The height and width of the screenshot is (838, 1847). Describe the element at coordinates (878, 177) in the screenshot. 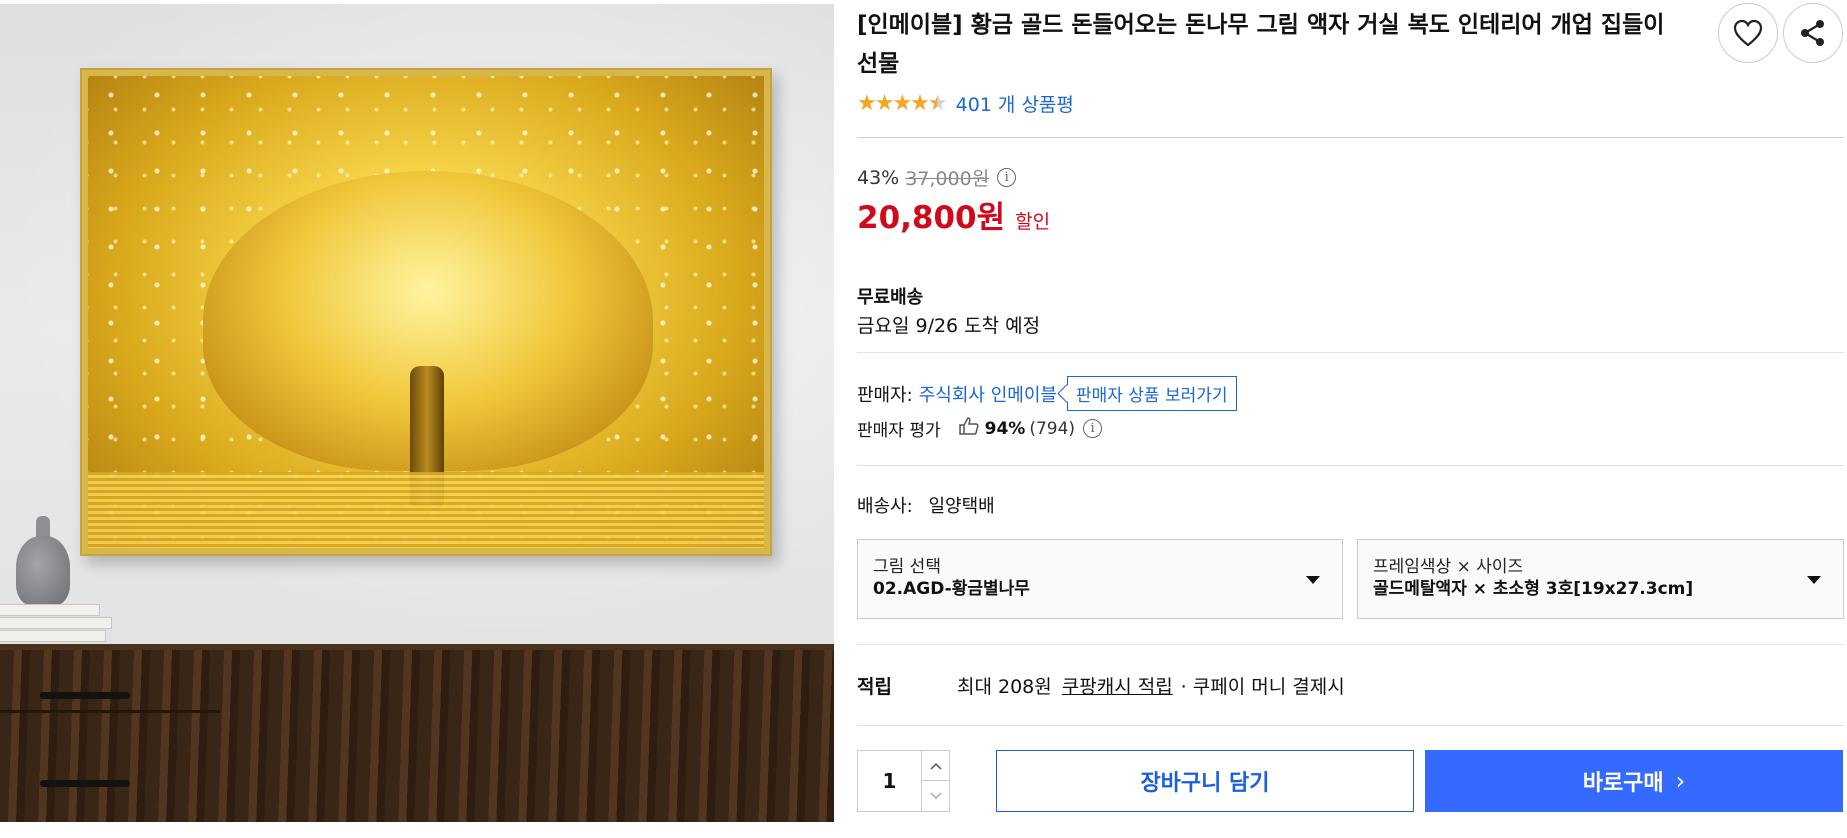

I see `discount-rate: 43%` at that location.